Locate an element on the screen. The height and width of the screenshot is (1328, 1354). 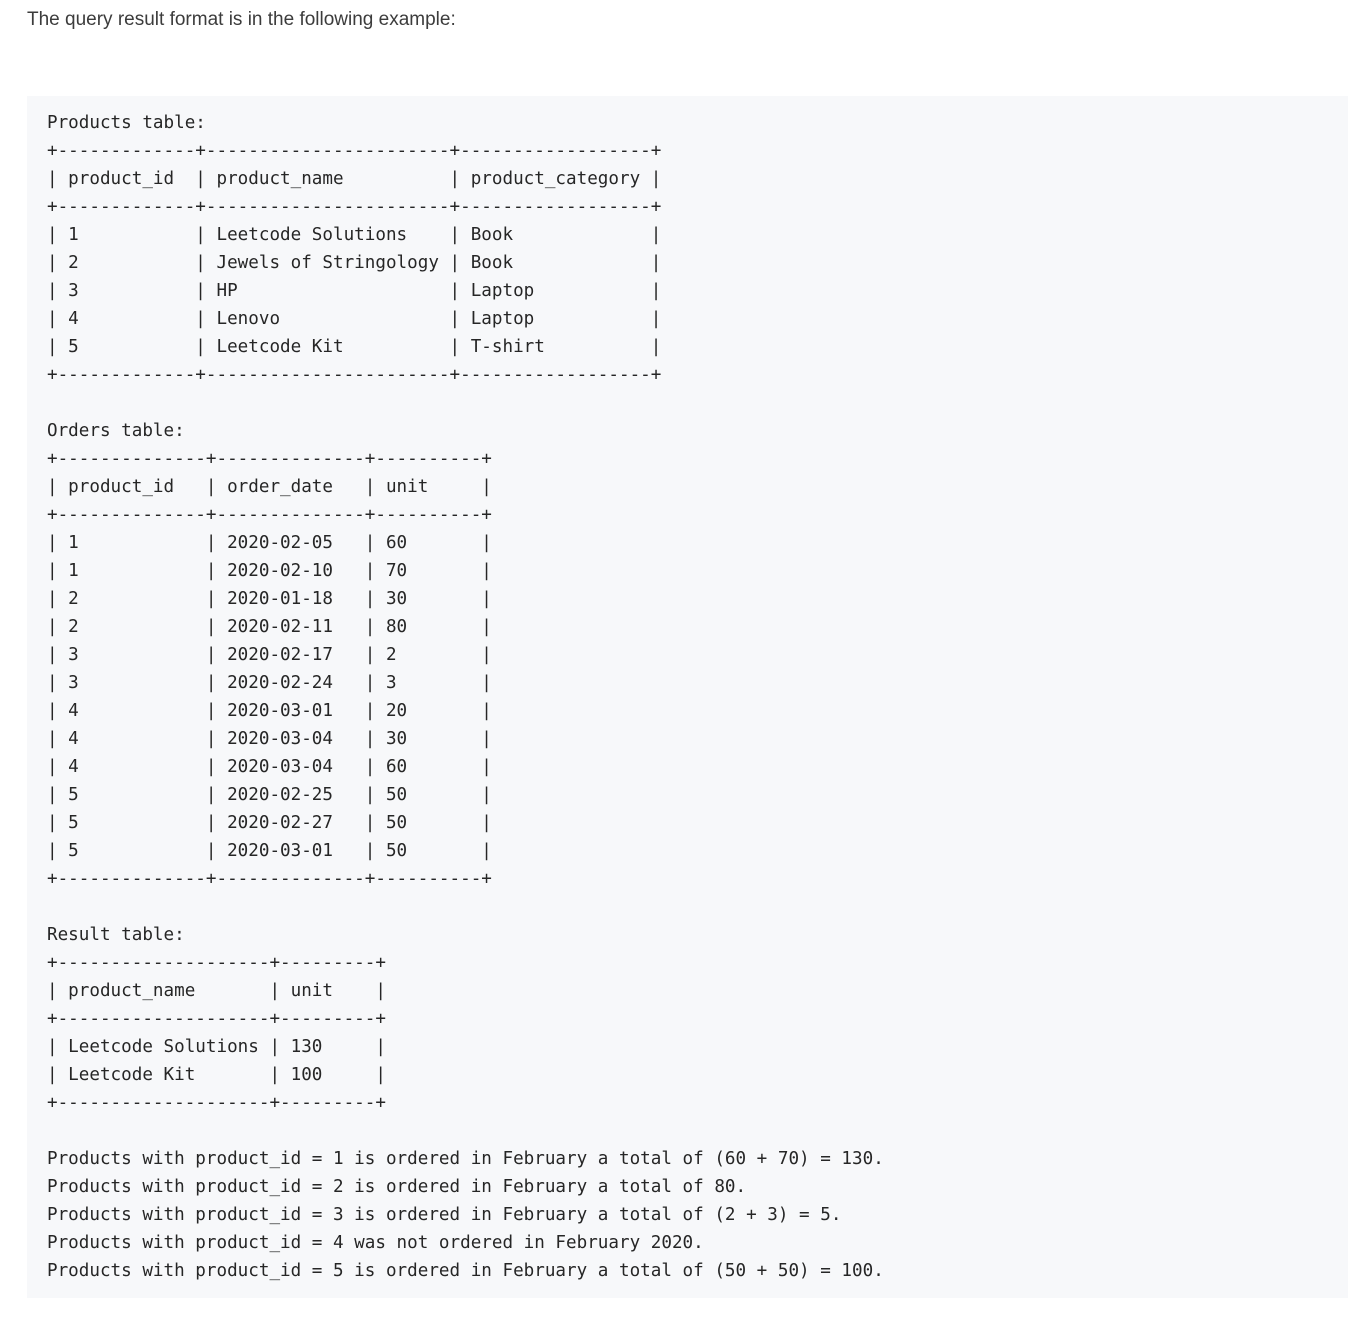
code-line: | product_id | order_date | unit | is located at coordinates (269, 487).